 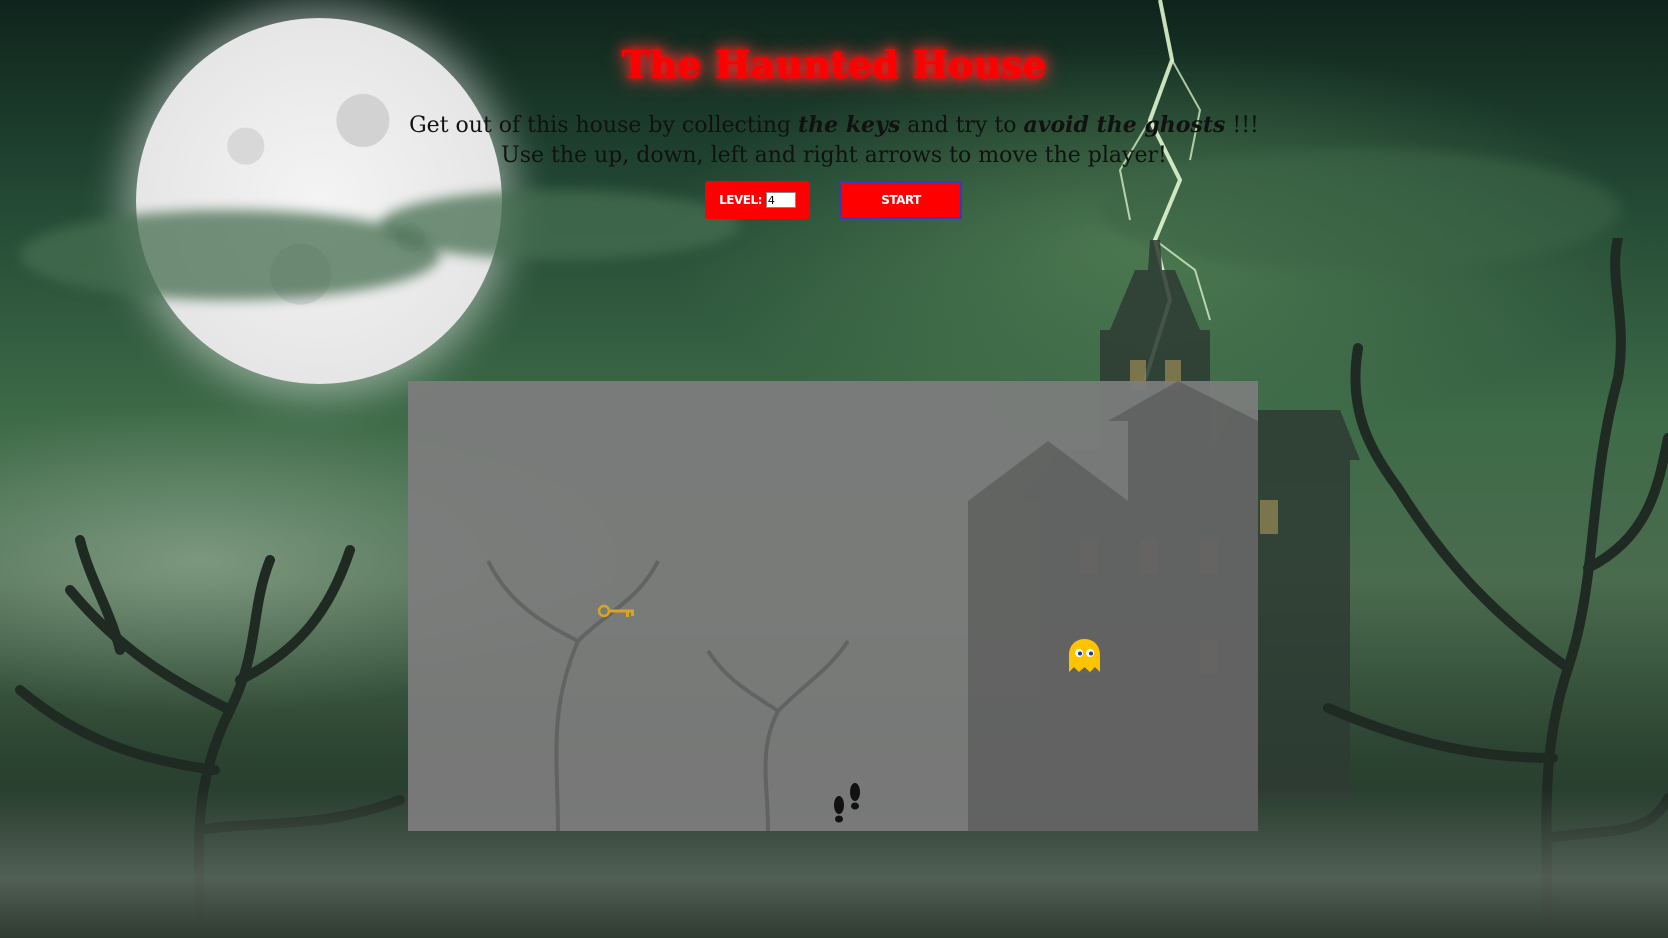 I want to click on level-label: LEVEL:, so click(x=740, y=200).